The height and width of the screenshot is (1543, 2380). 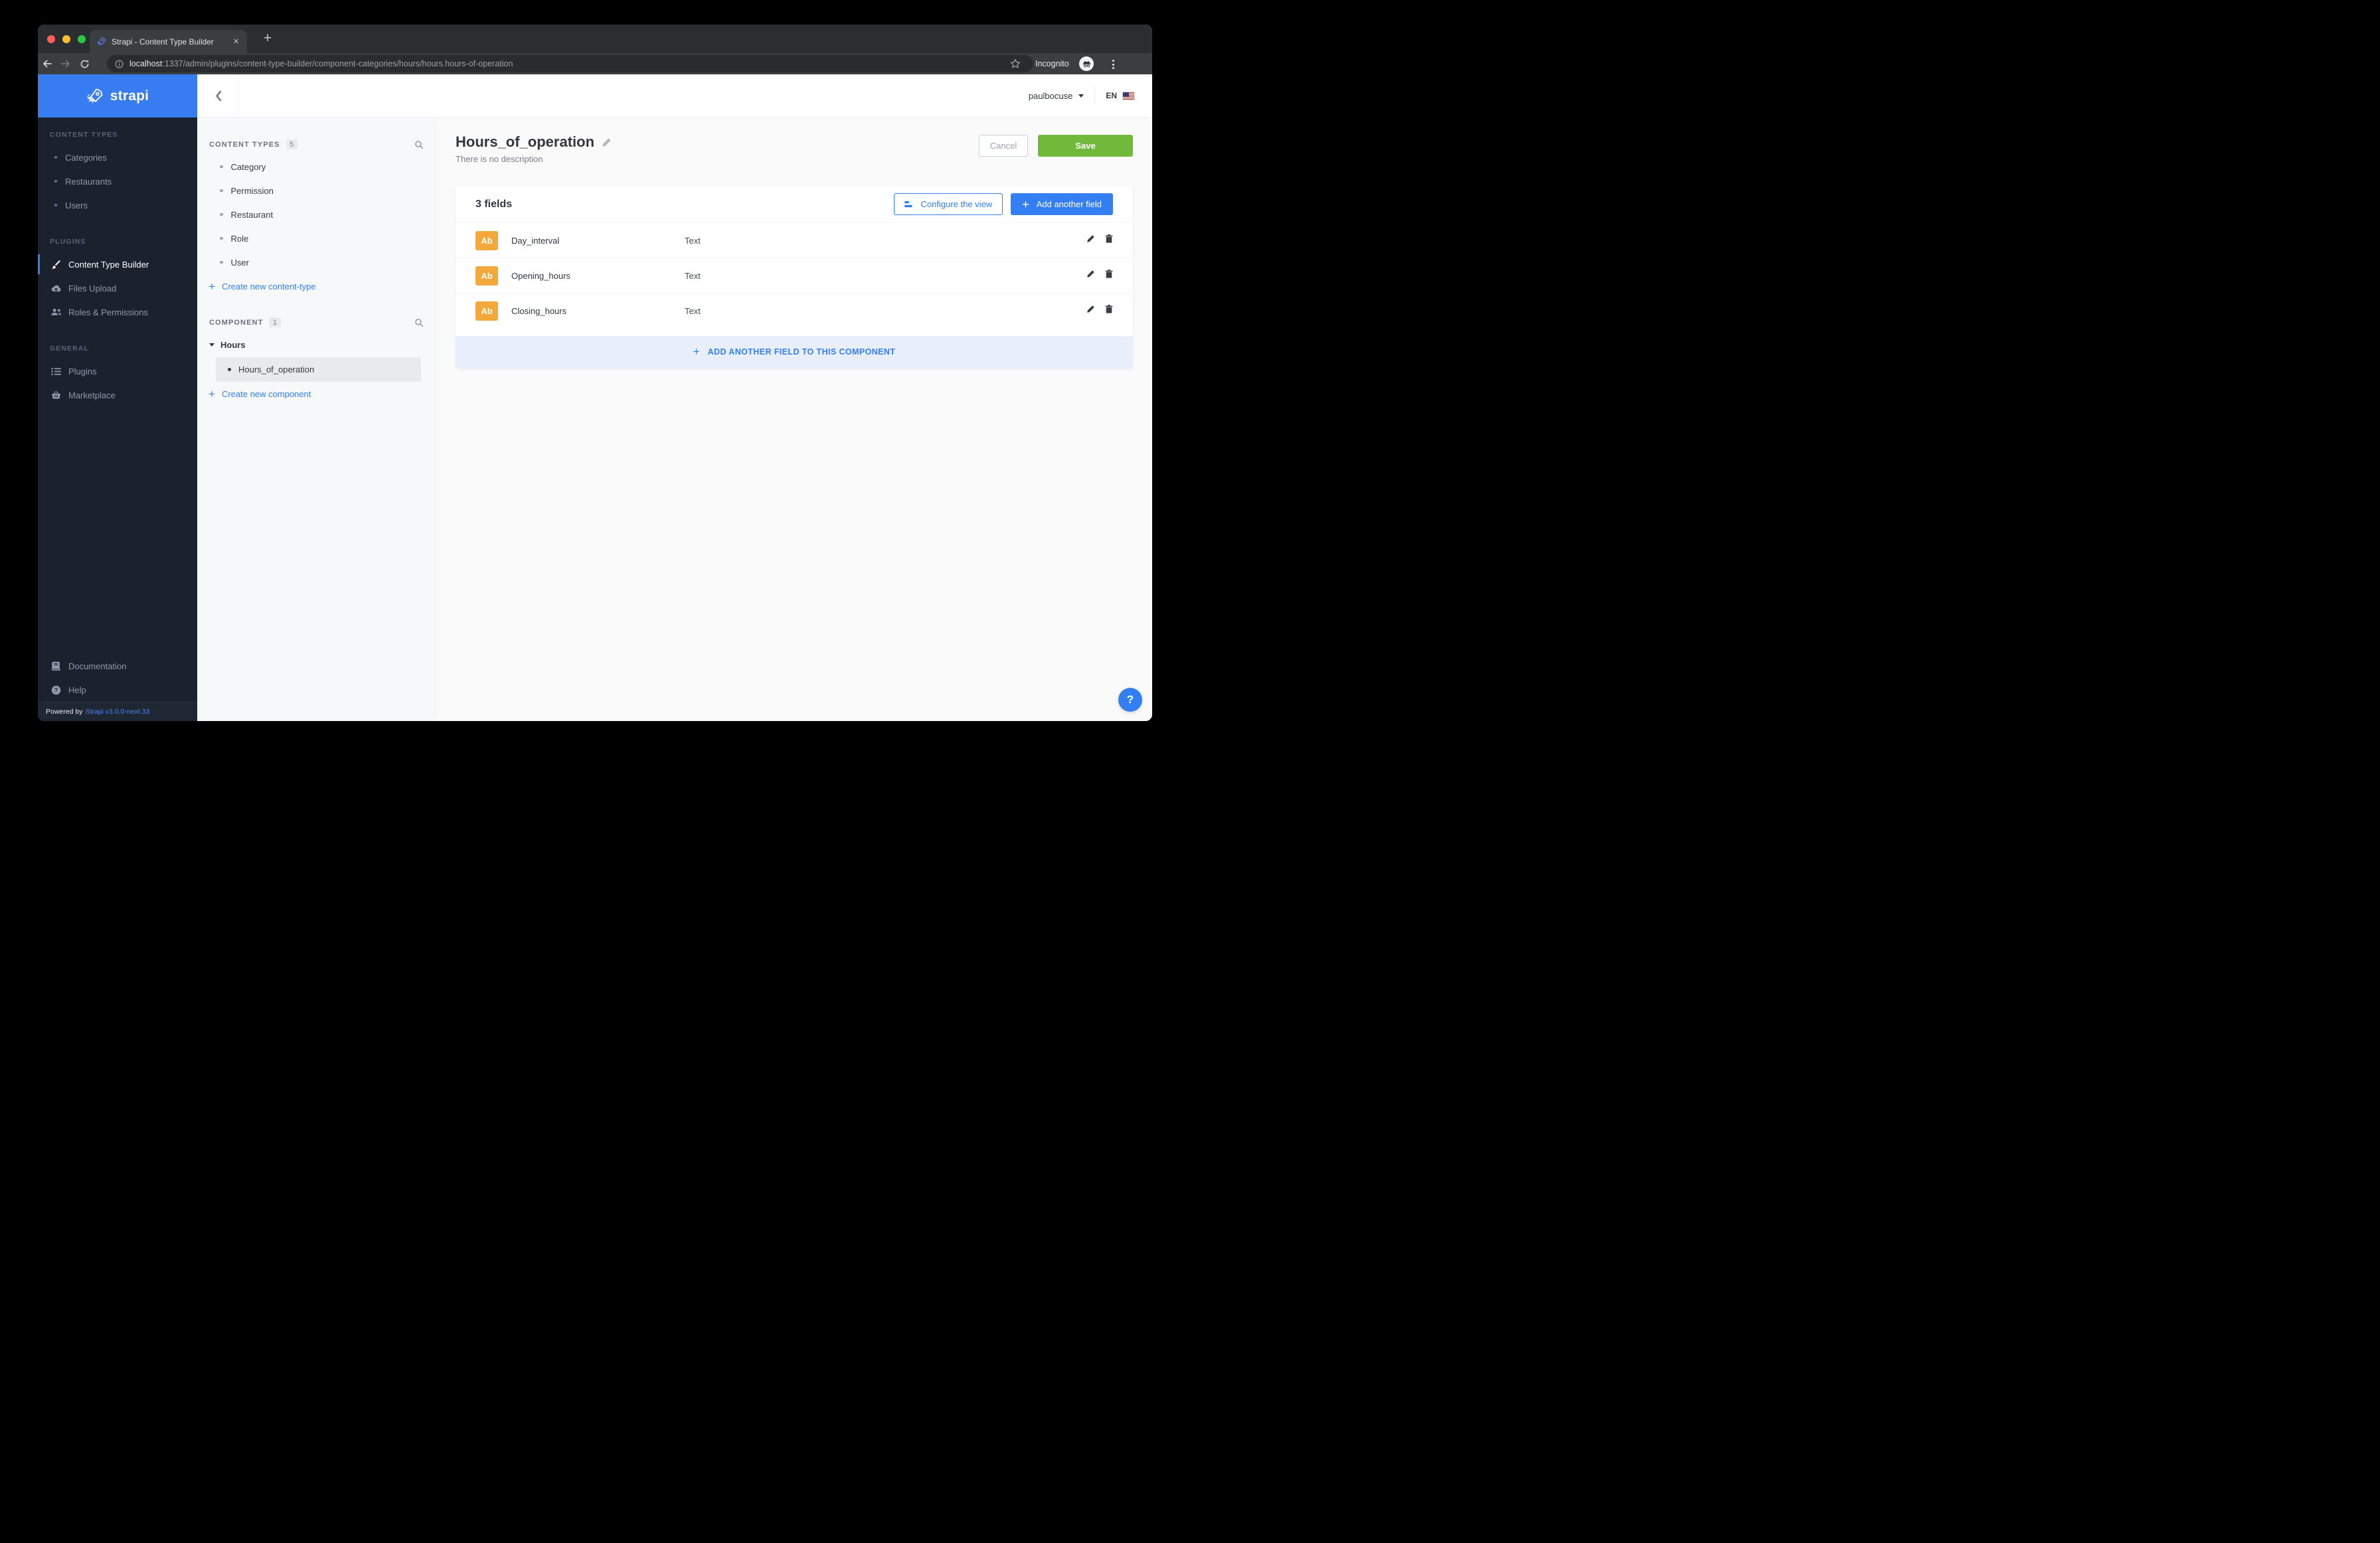 What do you see at coordinates (65, 63) in the screenshot?
I see `forward-icon` at bounding box center [65, 63].